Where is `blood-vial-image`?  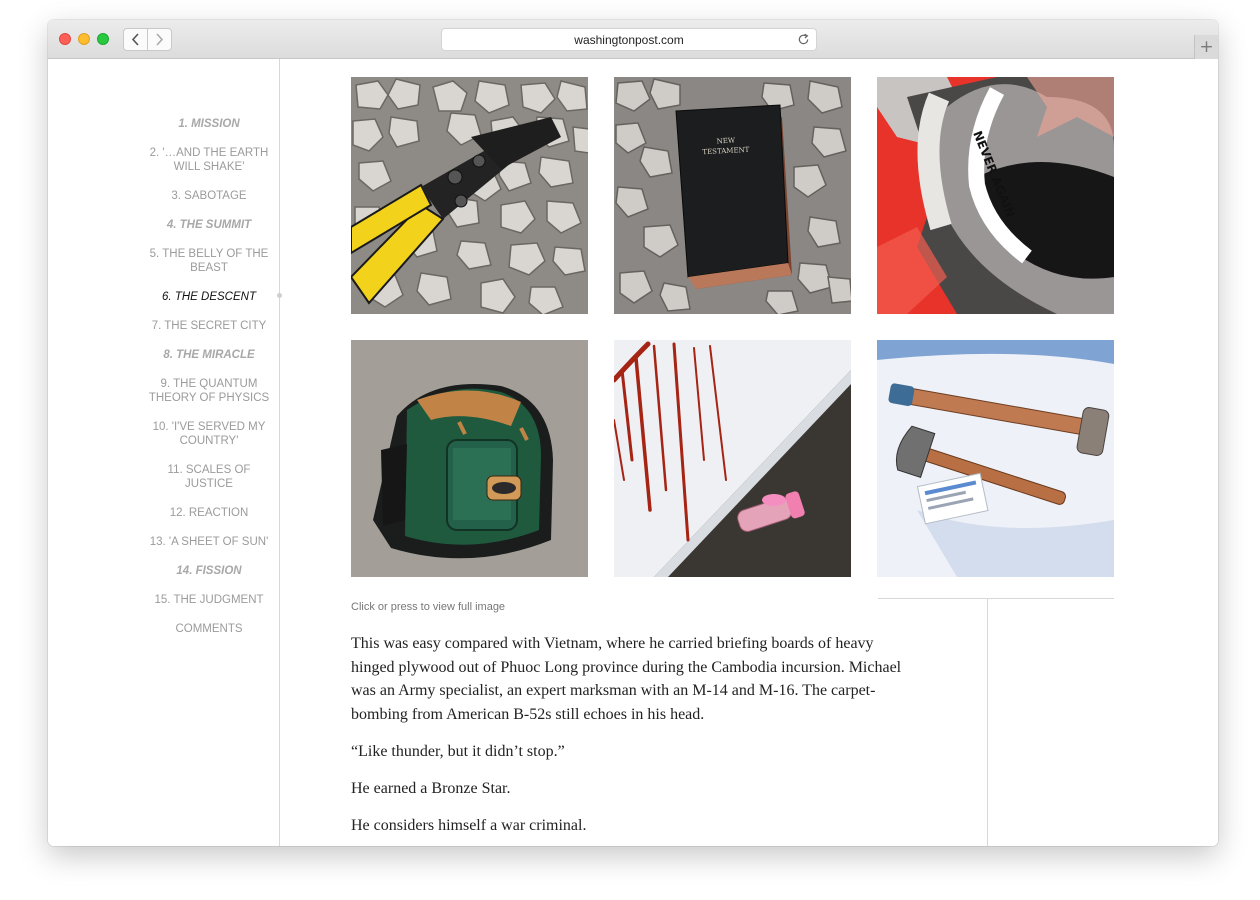
blood-vial-image is located at coordinates (732, 458).